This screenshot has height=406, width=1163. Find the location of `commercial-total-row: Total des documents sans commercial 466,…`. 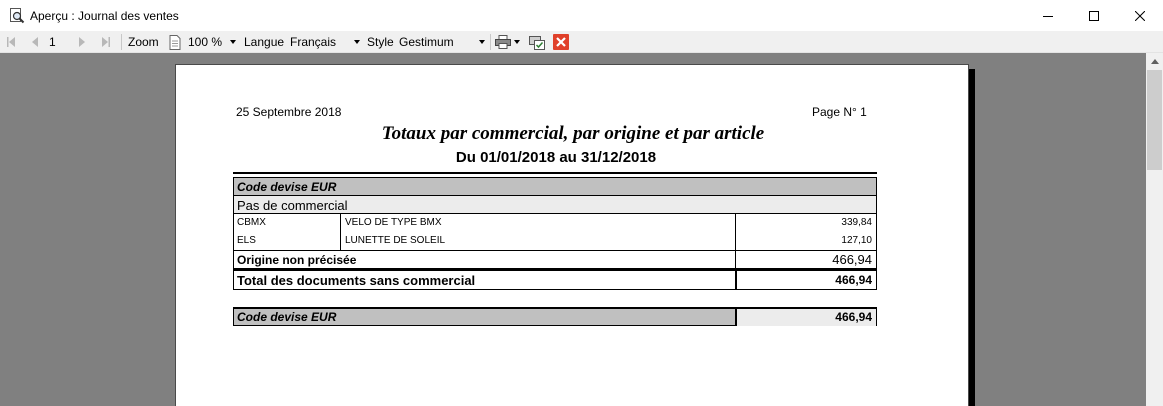

commercial-total-row: Total des documents sans commercial 466,… is located at coordinates (555, 279).